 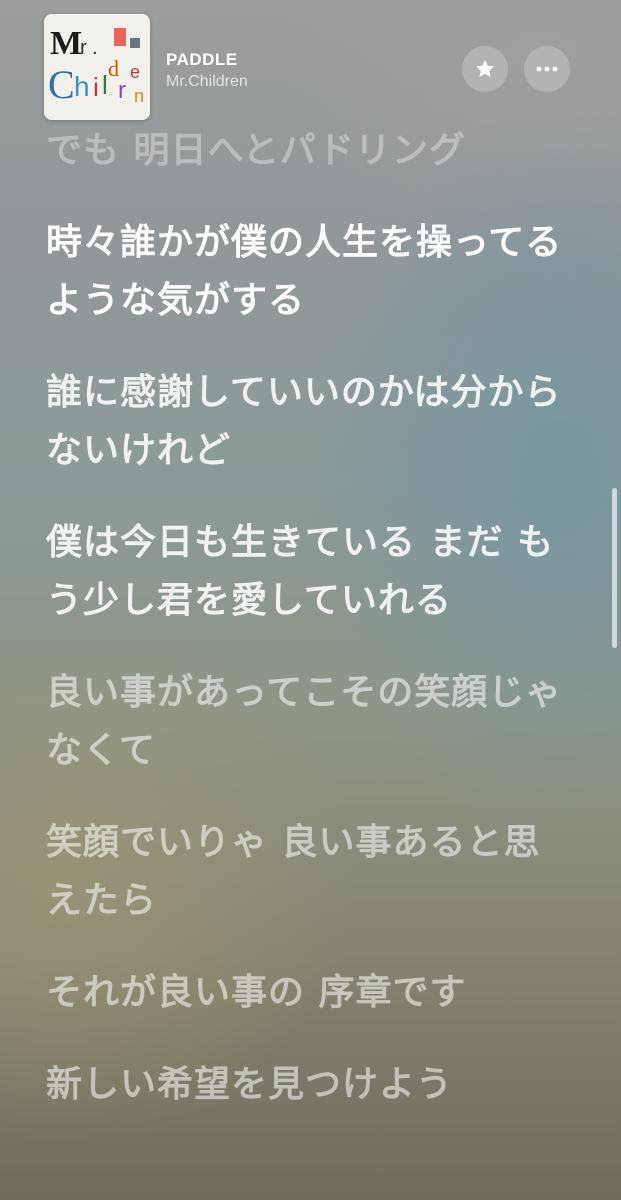 I want to click on favorite-button, so click(x=485, y=69).